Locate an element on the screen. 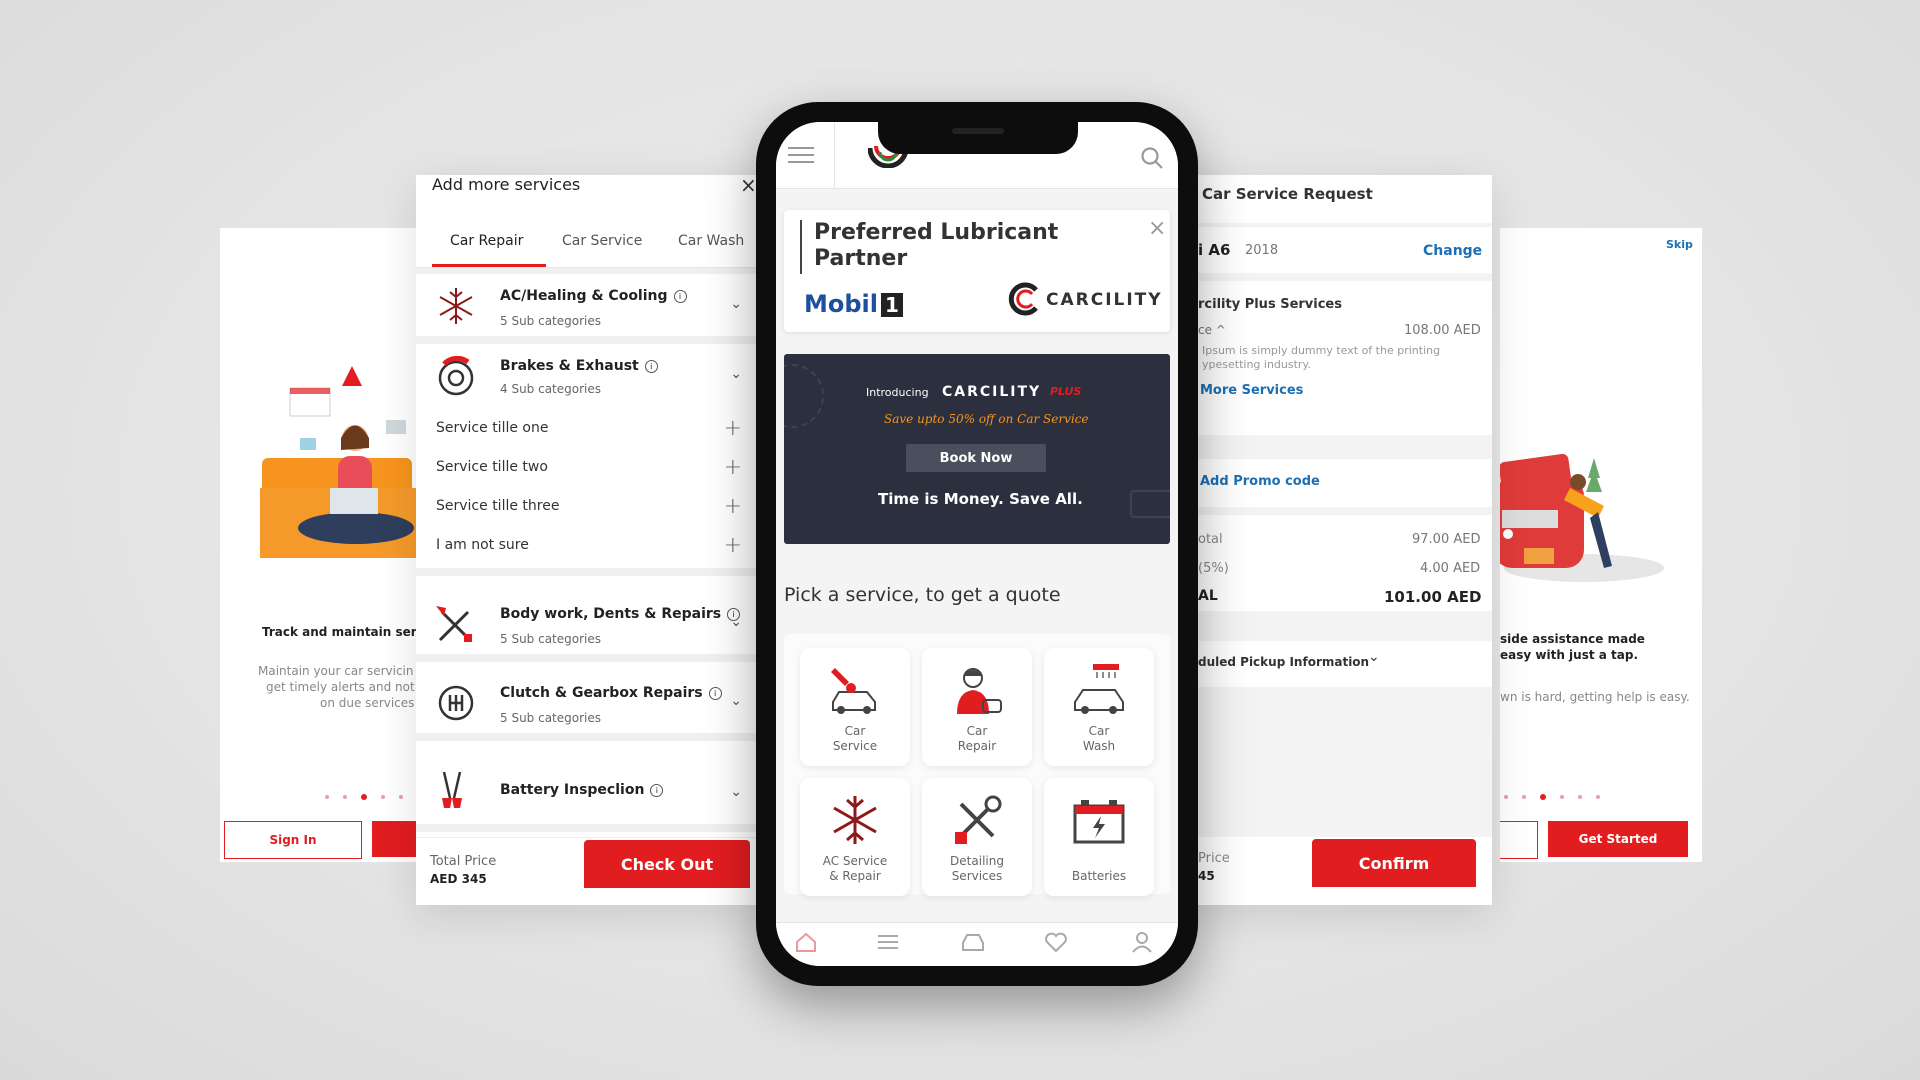  get-started-button-partial is located at coordinates (396, 839).